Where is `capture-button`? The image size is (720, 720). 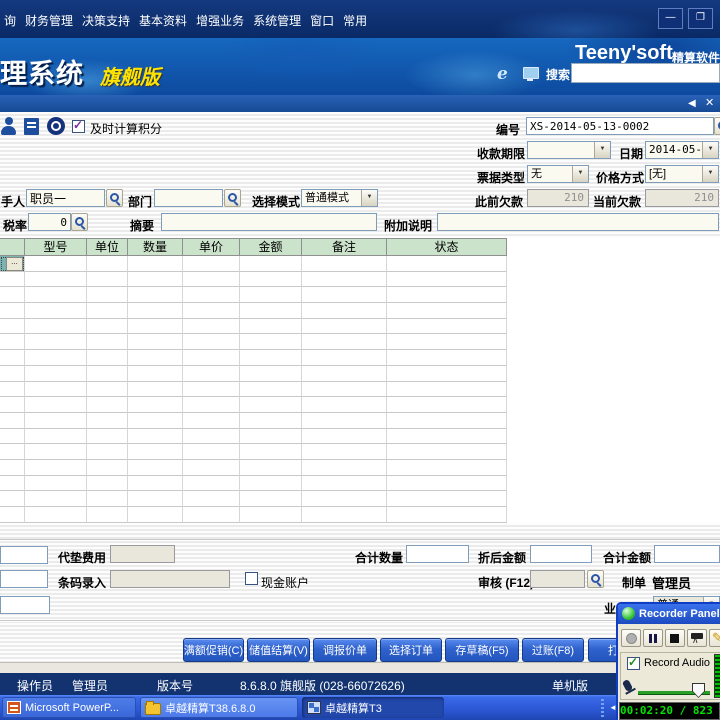 capture-button is located at coordinates (697, 638).